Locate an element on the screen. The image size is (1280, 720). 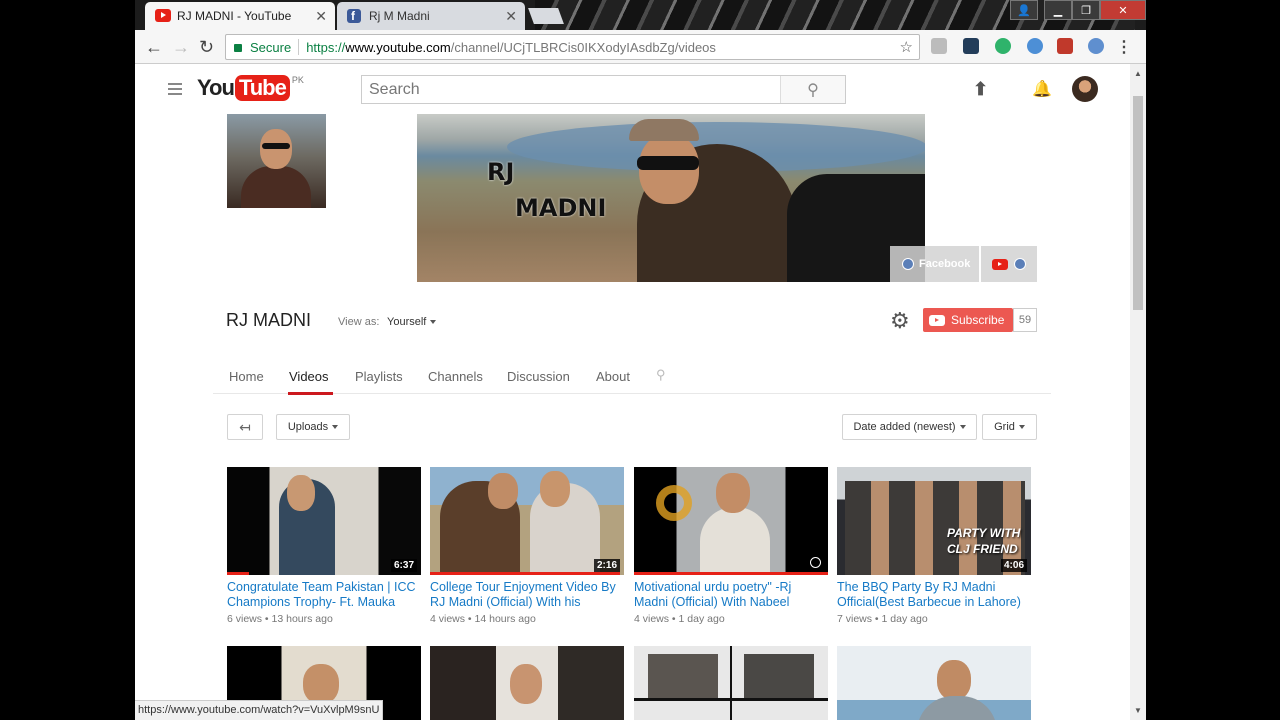
view-as-label: View as: is located at coordinates (359, 322).